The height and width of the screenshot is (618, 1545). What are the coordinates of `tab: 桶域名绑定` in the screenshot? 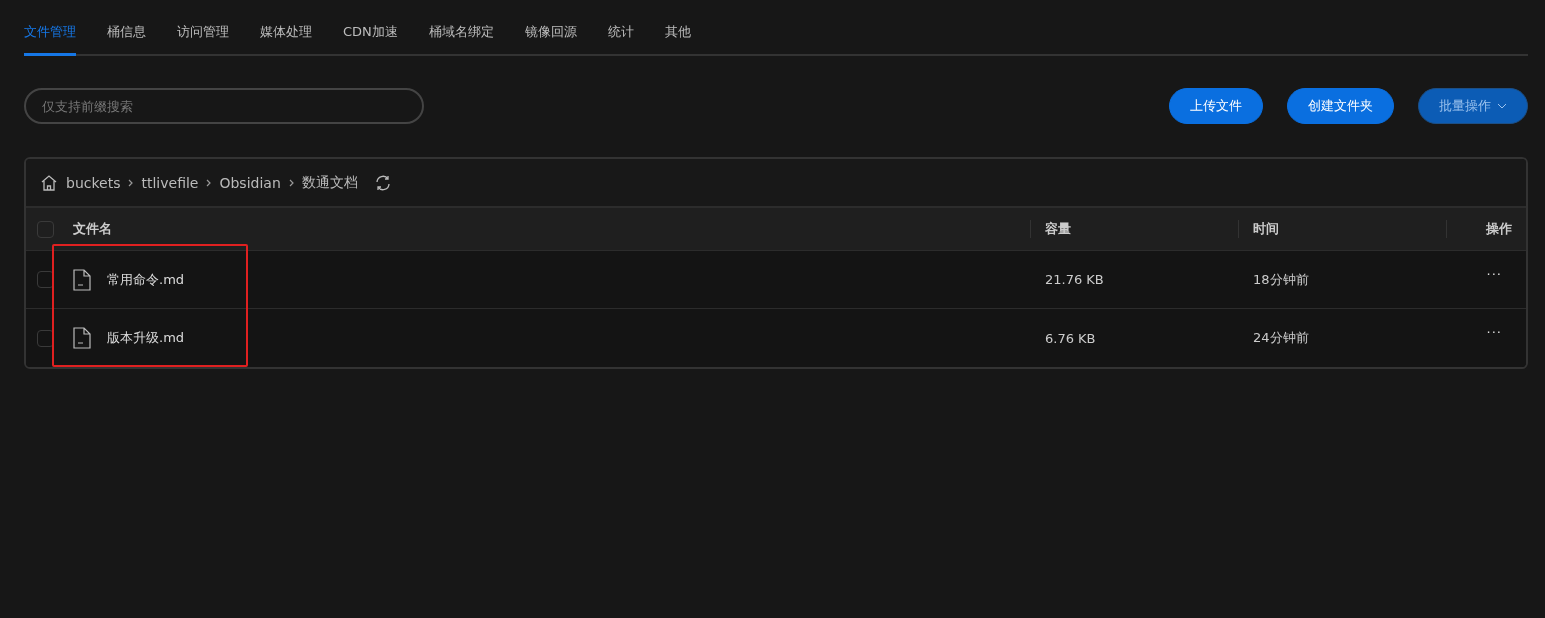 It's located at (461, 35).